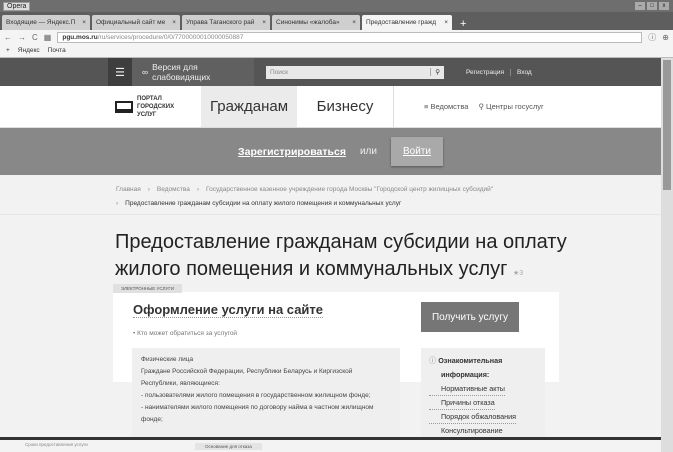  What do you see at coordinates (228, 446) in the screenshot?
I see `refusal-grounds-tab: Основание для отказа` at bounding box center [228, 446].